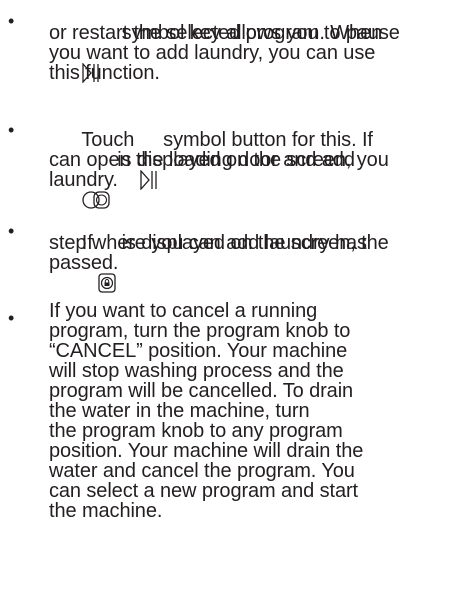  What do you see at coordinates (104, 73) in the screenshot?
I see `instruction-line: this function.` at bounding box center [104, 73].